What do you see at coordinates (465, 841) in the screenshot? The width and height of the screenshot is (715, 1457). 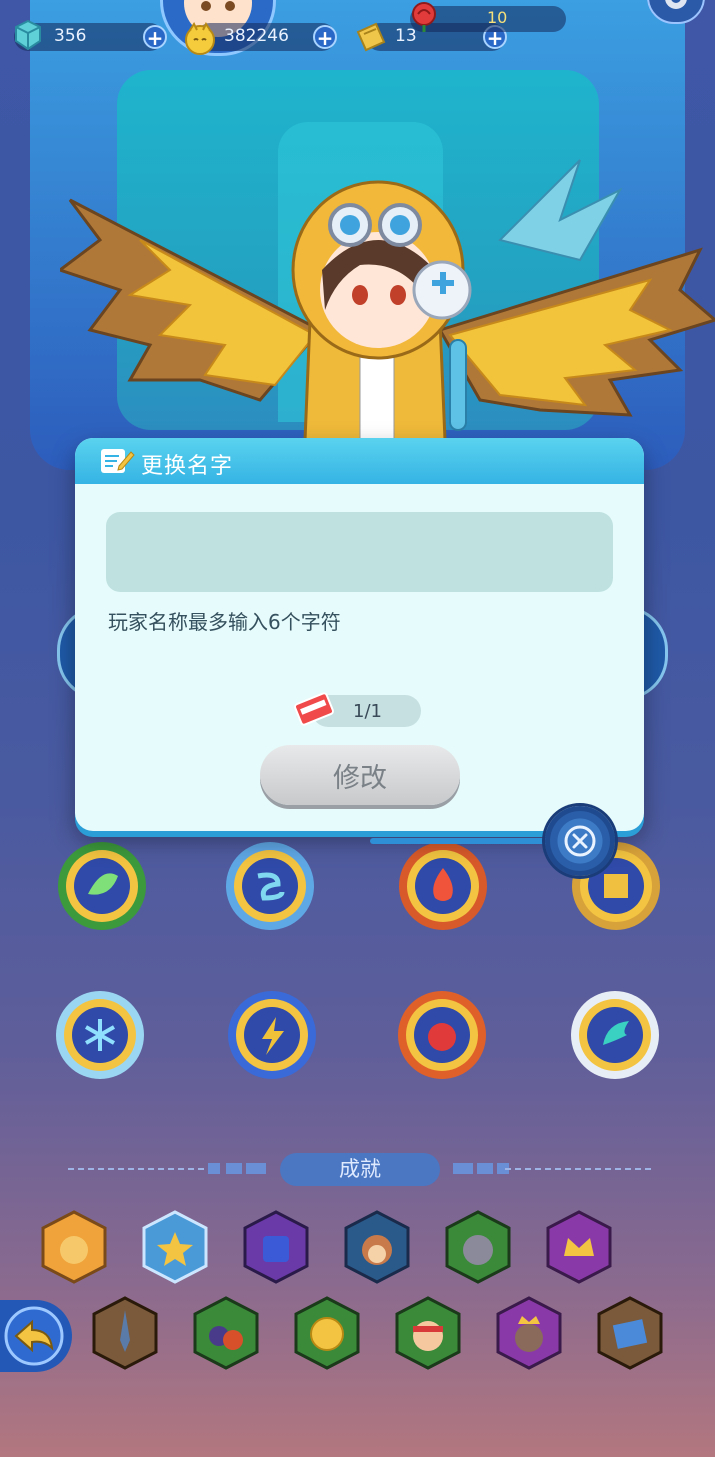 I see `dialog-bottom-bar` at bounding box center [465, 841].